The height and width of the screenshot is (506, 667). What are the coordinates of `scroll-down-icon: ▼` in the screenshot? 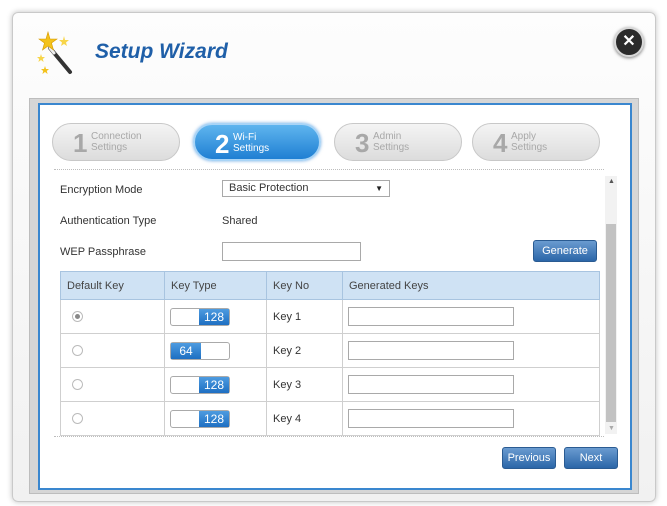 It's located at (611, 428).